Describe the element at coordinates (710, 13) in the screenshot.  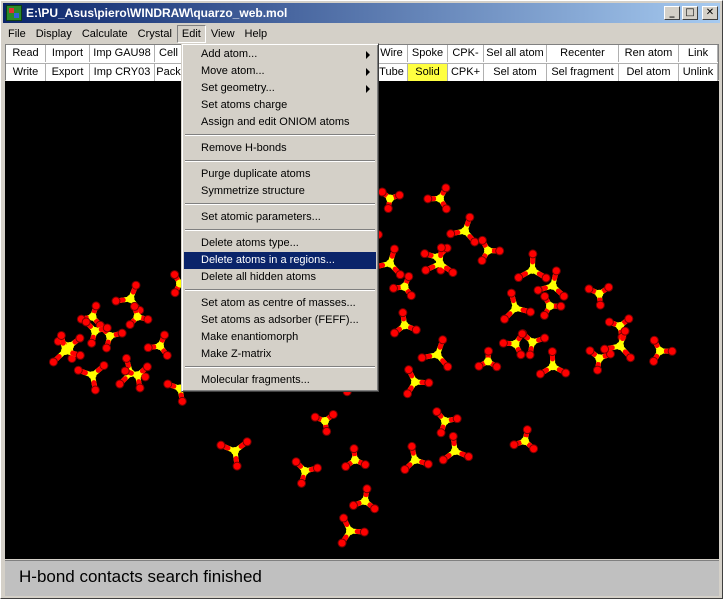
I see `close-button: ✕` at that location.